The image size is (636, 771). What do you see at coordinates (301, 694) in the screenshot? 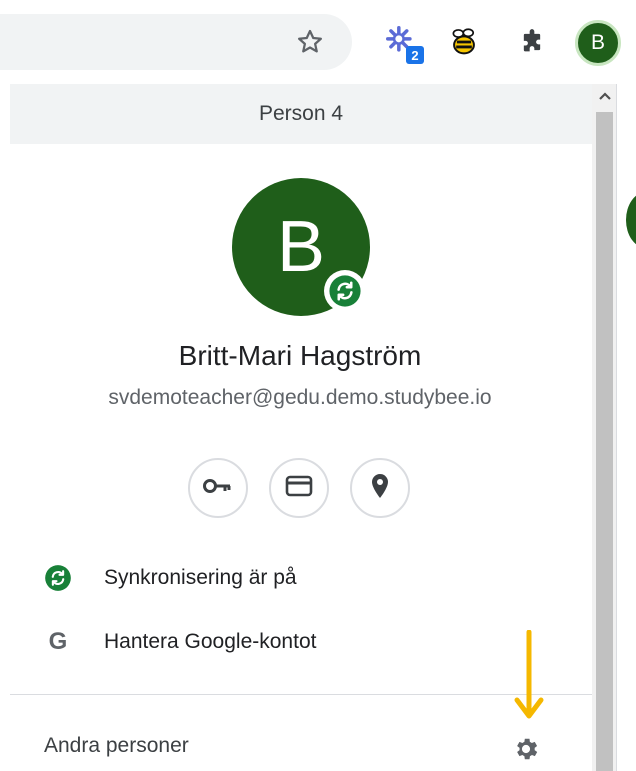
I see `menu-divider` at bounding box center [301, 694].